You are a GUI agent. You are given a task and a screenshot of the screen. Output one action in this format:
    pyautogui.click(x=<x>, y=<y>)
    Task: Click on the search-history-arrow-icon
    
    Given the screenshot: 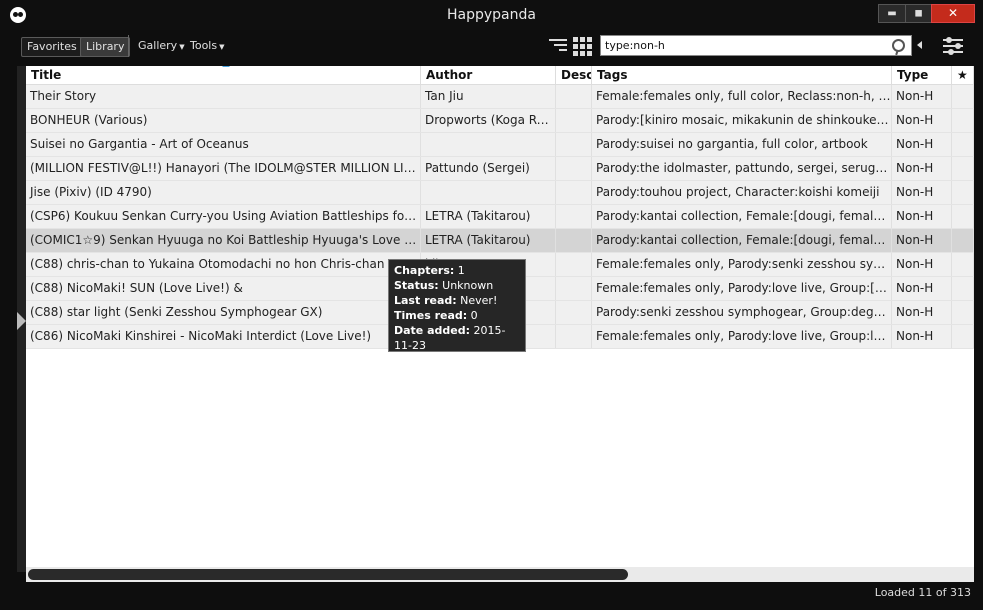 What is the action you would take?
    pyautogui.click(x=919, y=45)
    